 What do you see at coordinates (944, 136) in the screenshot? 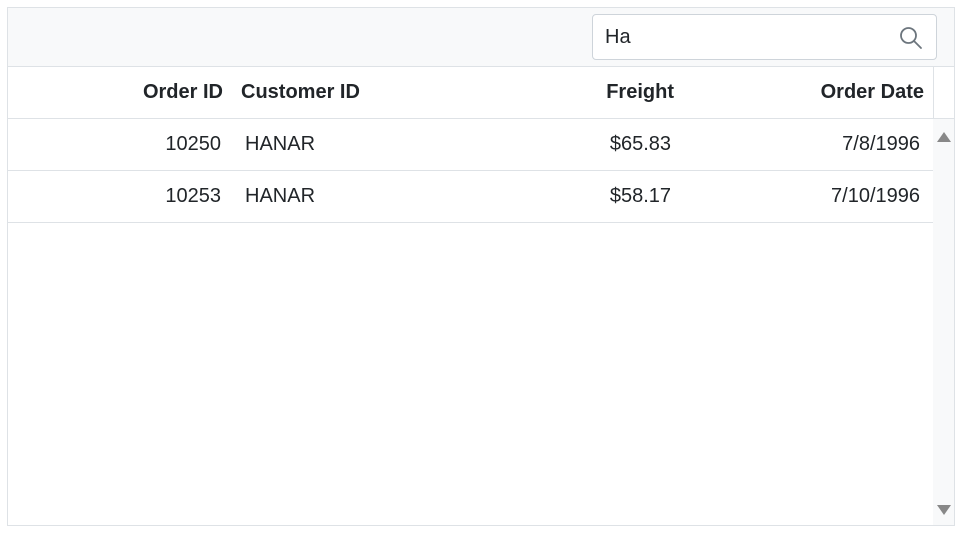
I see `triangle-up-icon` at bounding box center [944, 136].